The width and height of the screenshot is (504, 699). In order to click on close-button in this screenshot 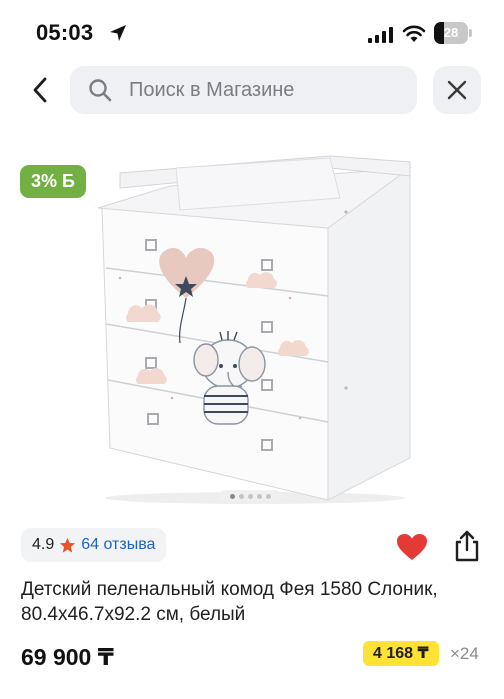, I will do `click(457, 90)`.